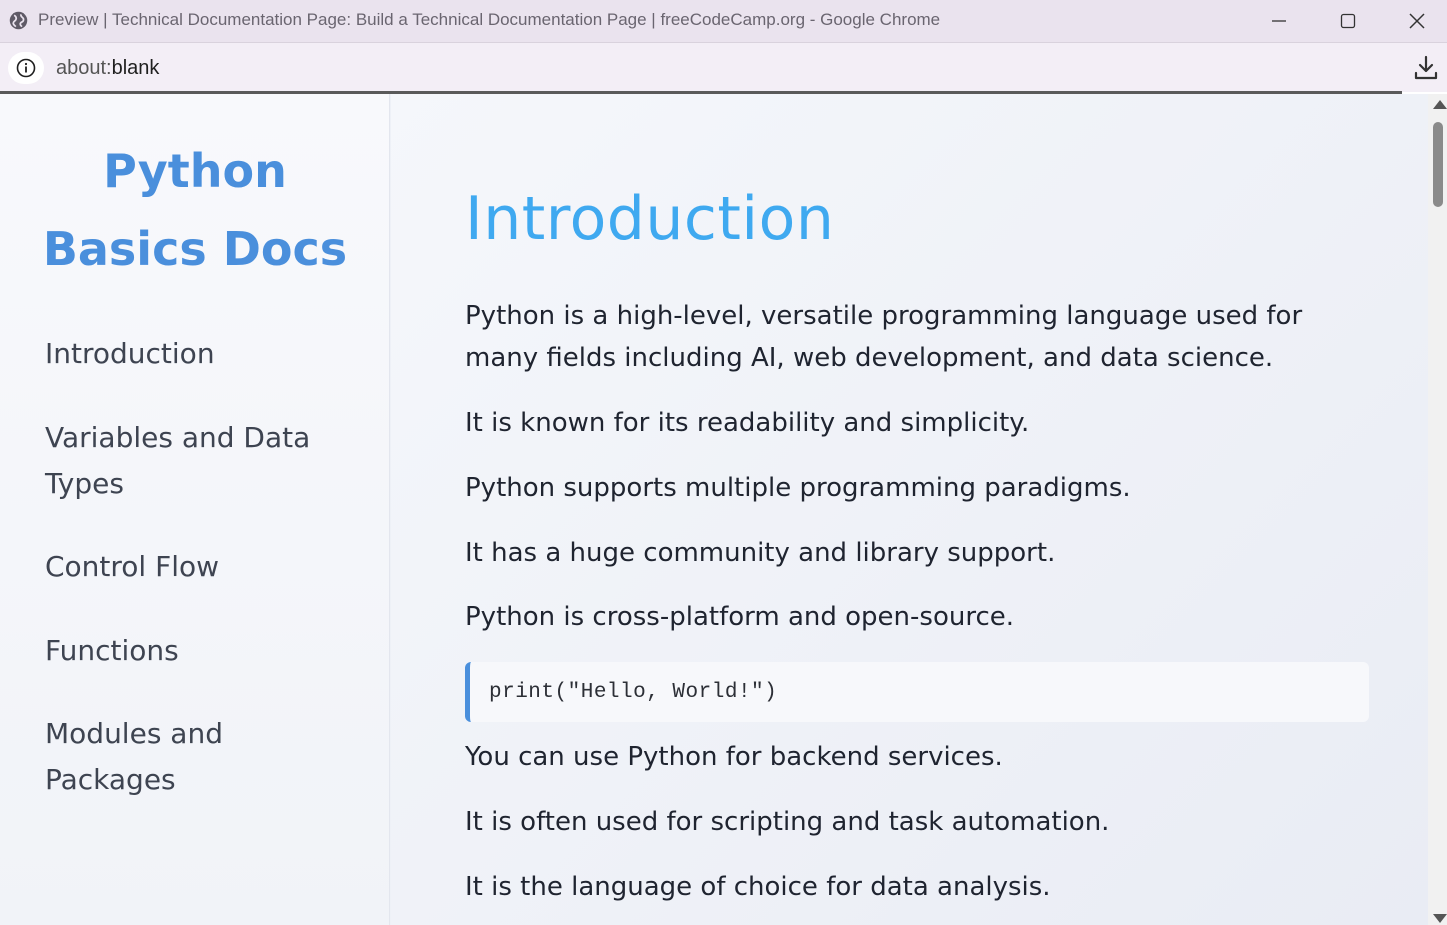  I want to click on sidebar-title-line1: Python, so click(195, 171).